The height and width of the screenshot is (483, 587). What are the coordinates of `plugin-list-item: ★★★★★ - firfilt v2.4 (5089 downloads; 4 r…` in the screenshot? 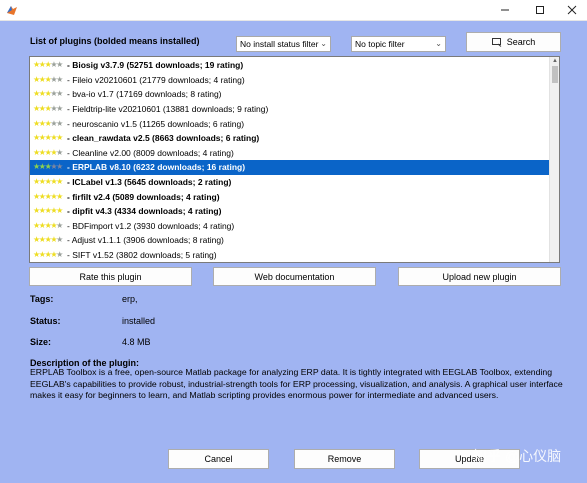 It's located at (290, 196).